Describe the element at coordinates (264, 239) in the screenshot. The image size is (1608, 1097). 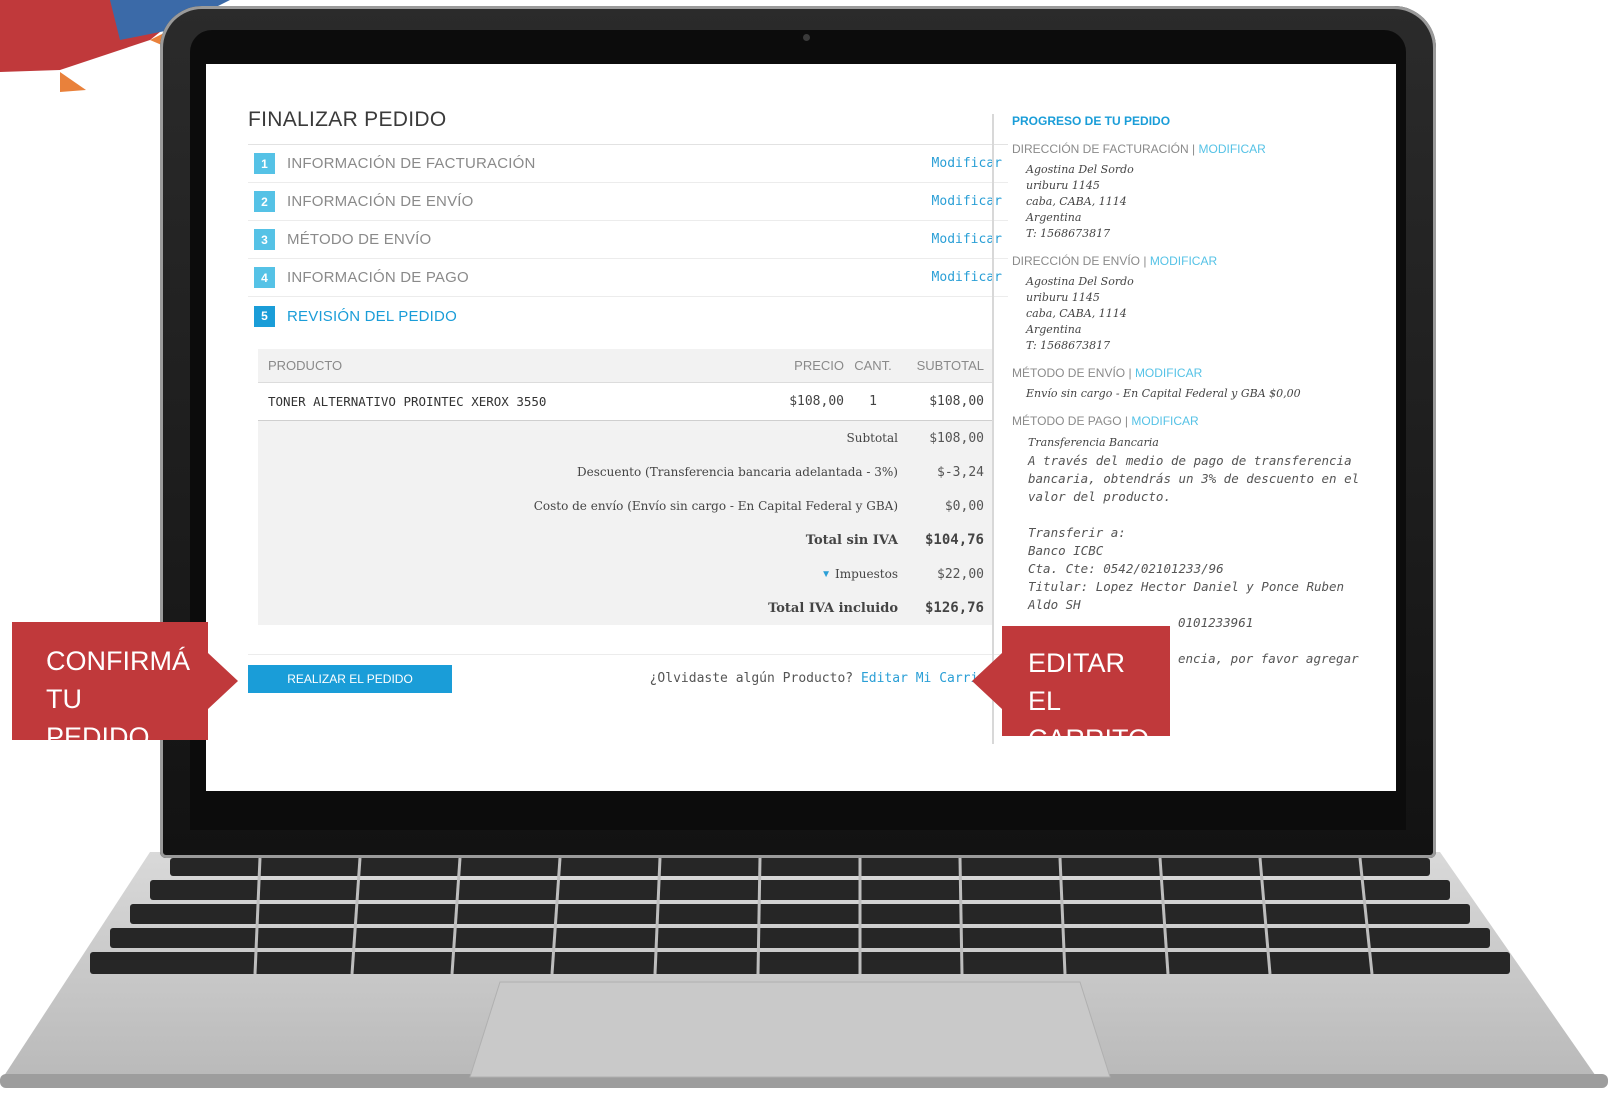
I see `step-number: 3` at that location.